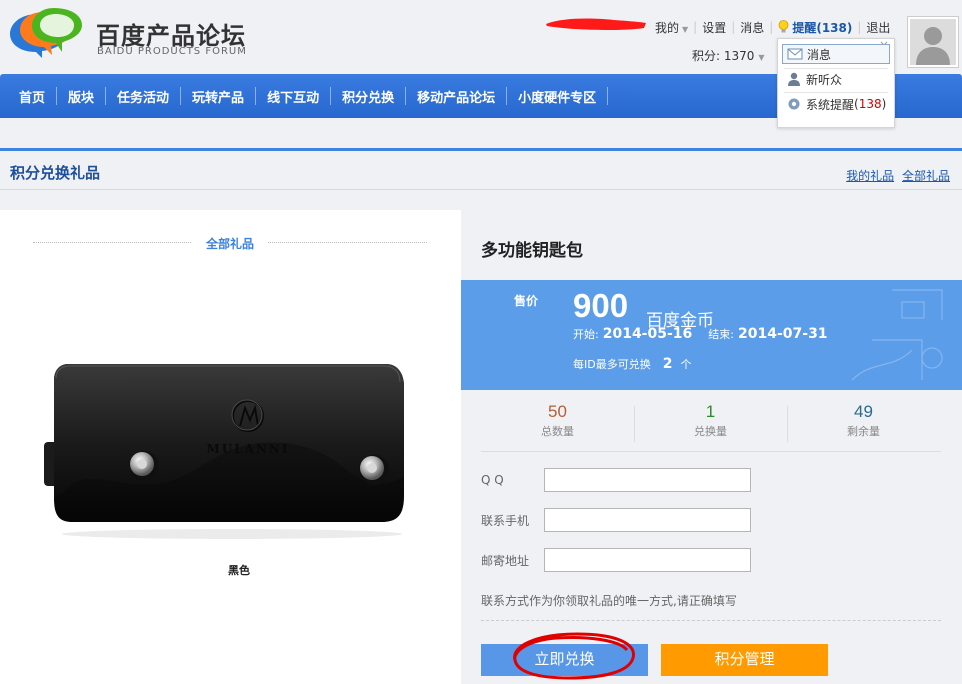  I want to click on envelope-icon, so click(795, 54).